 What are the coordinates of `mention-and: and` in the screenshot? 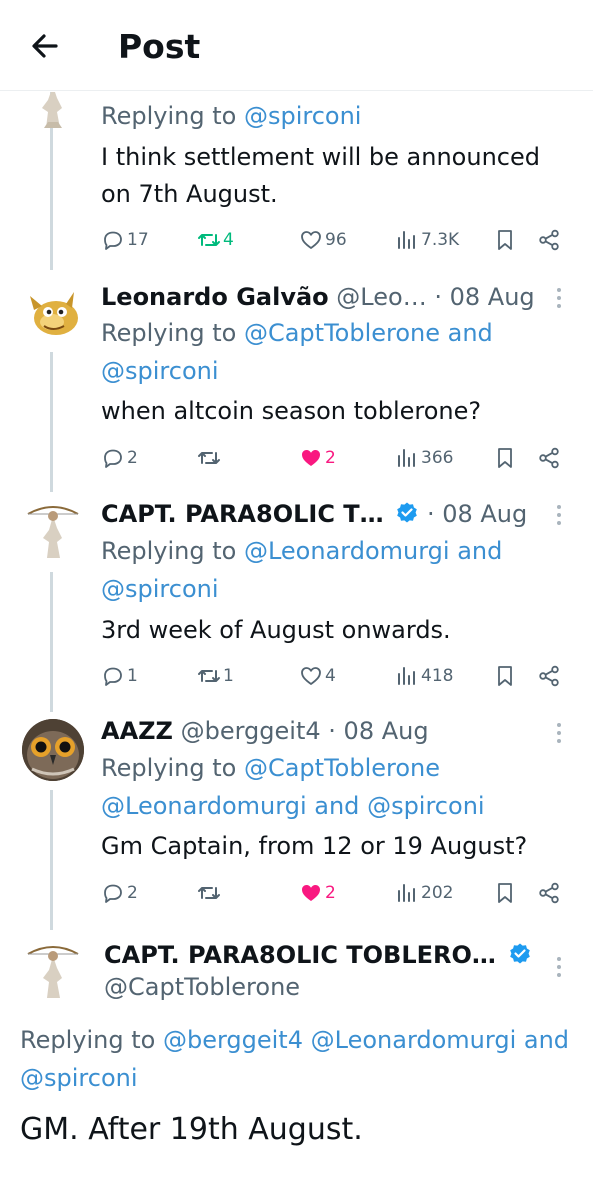 It's located at (480, 551).